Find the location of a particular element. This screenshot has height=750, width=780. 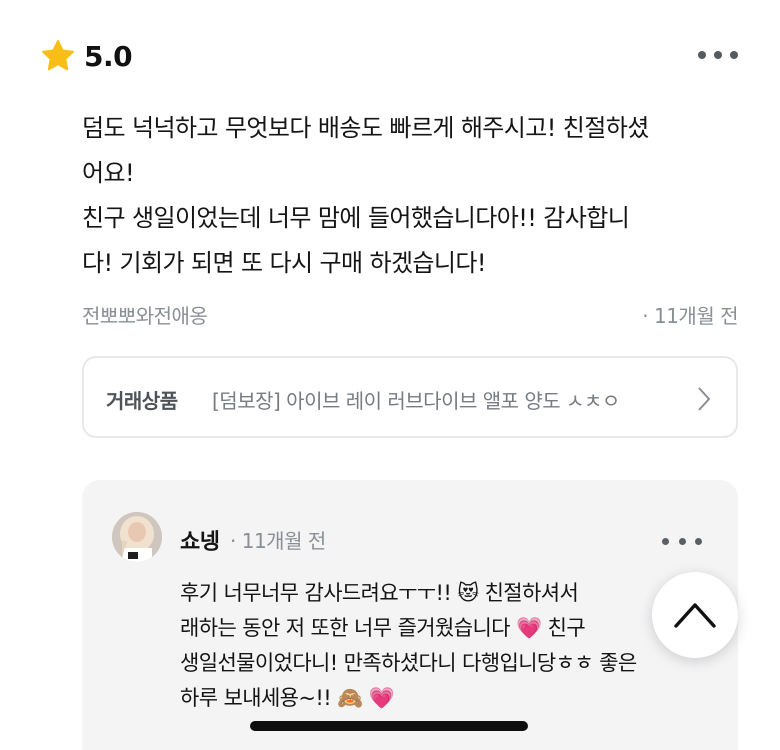

review-text-line: 어요! is located at coordinates (108, 173).